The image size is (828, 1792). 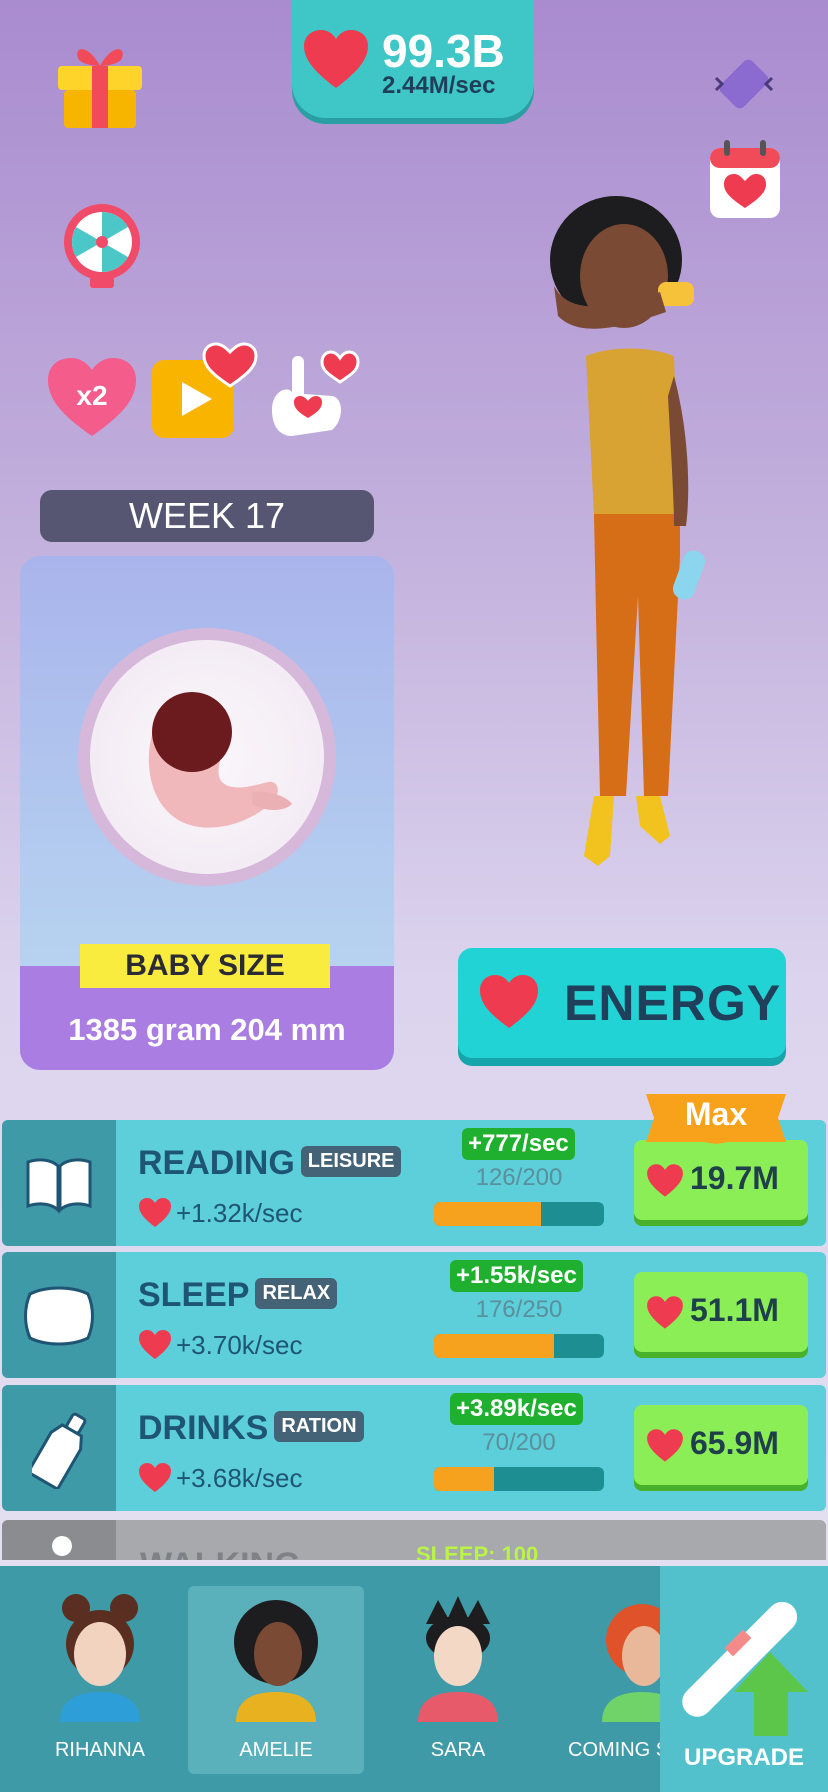 I want to click on coming-soon-avatar, so click(x=631, y=1663).